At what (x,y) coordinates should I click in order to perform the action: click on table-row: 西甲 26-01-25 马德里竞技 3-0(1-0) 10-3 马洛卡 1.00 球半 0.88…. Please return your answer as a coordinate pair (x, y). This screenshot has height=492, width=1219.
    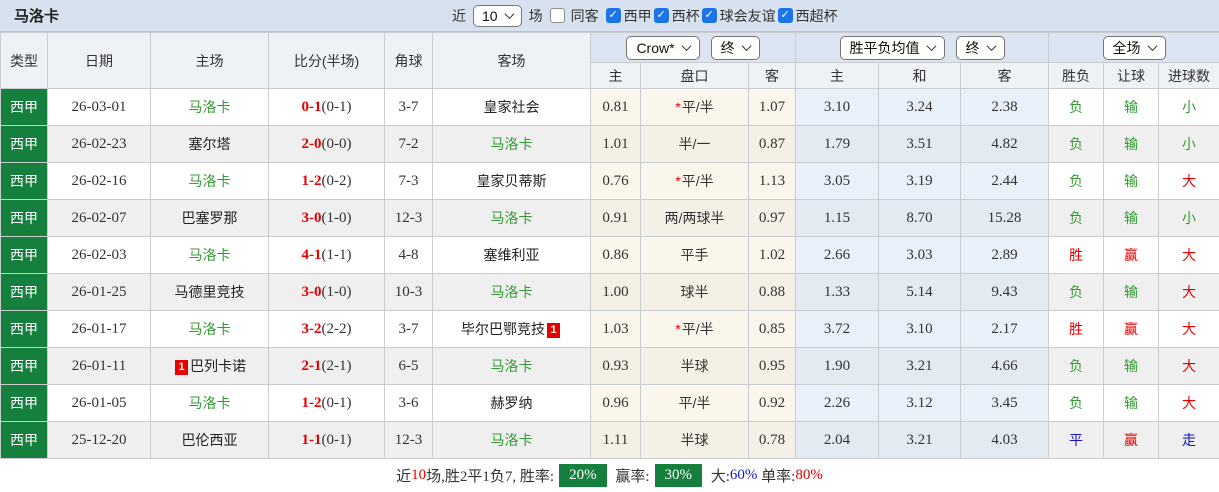
    Looking at the image, I should click on (609, 292).